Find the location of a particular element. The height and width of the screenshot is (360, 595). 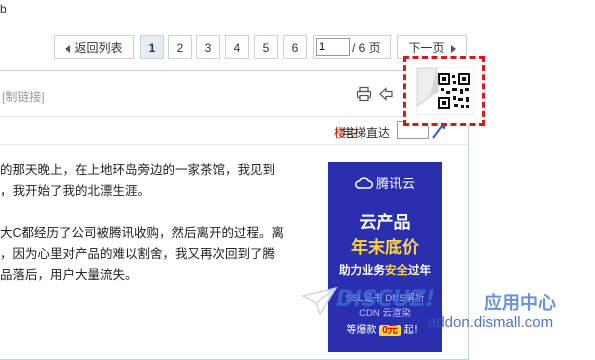

post-toolbar is located at coordinates (234, 94).